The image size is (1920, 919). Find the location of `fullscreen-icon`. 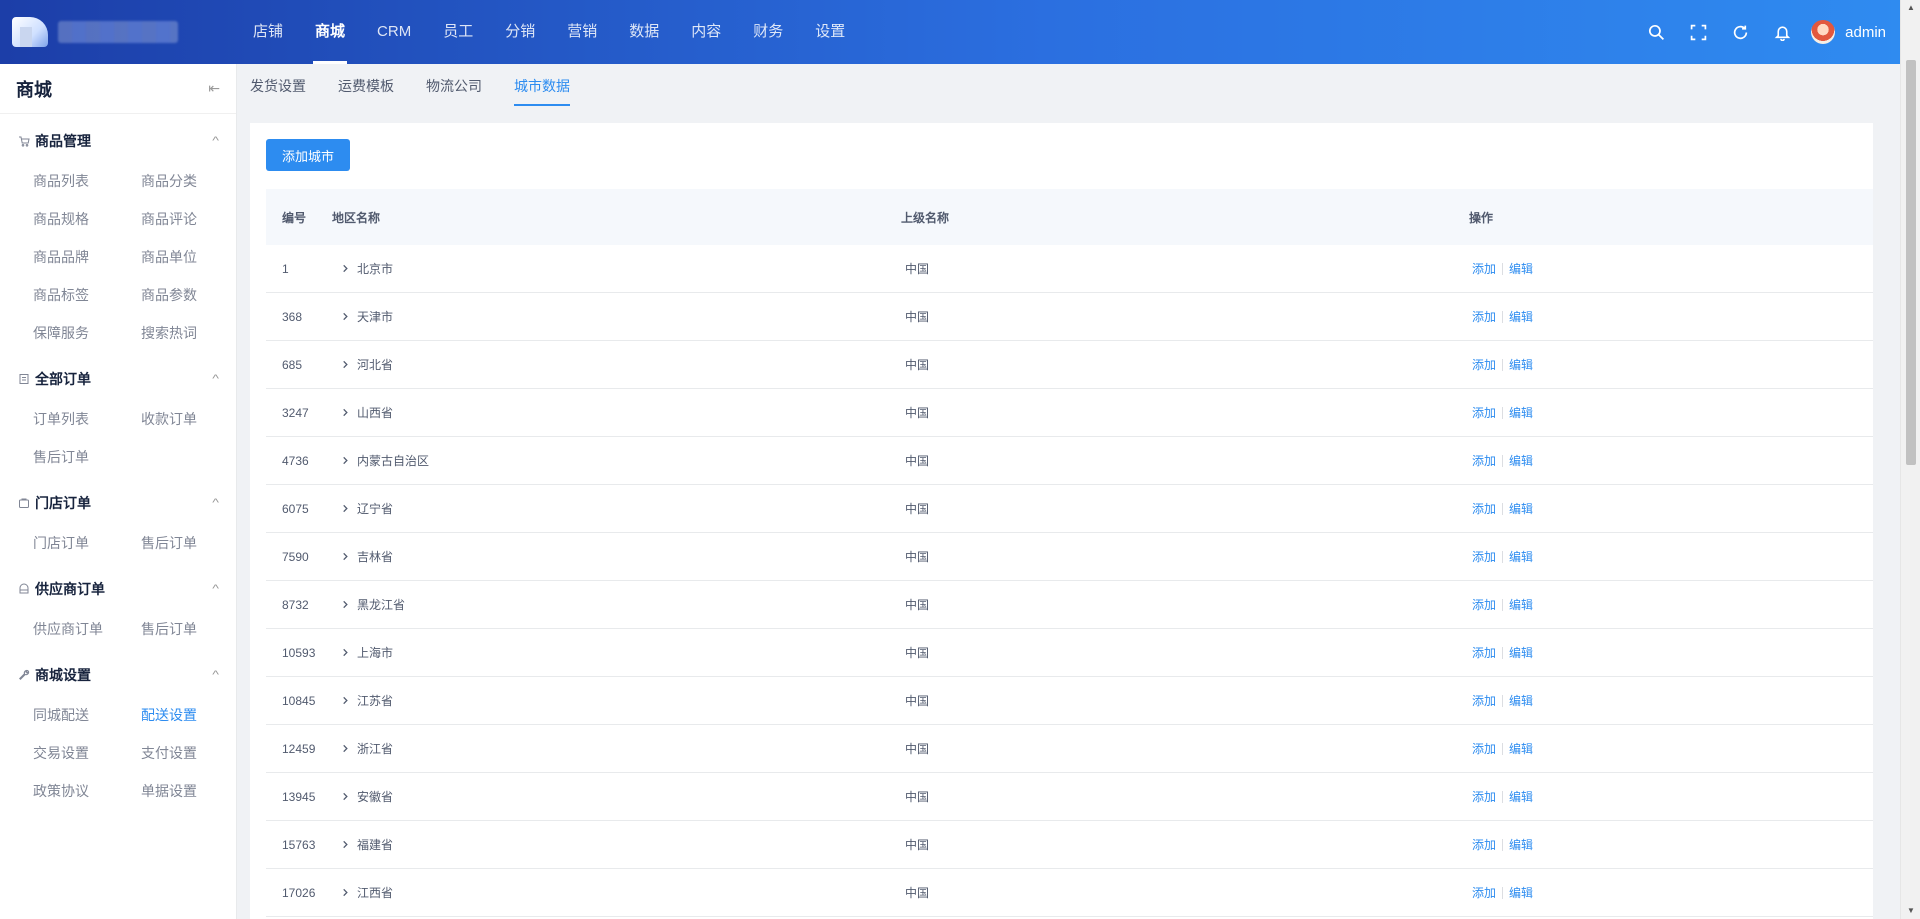

fullscreen-icon is located at coordinates (1698, 32).